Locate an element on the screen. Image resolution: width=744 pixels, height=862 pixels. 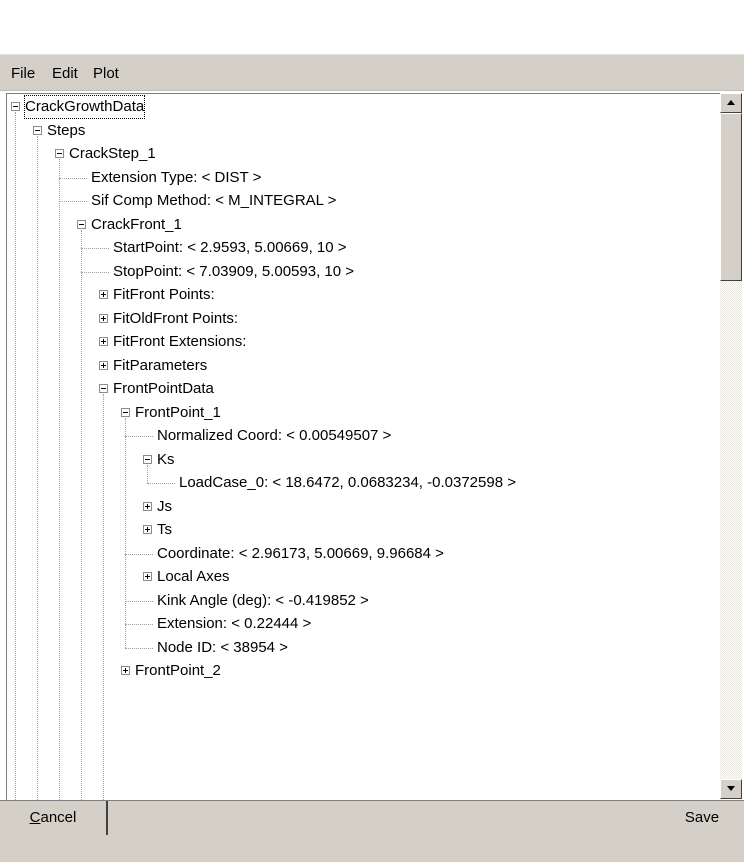
tree-node: FitFront Extensions: is located at coordinates (357, 342).